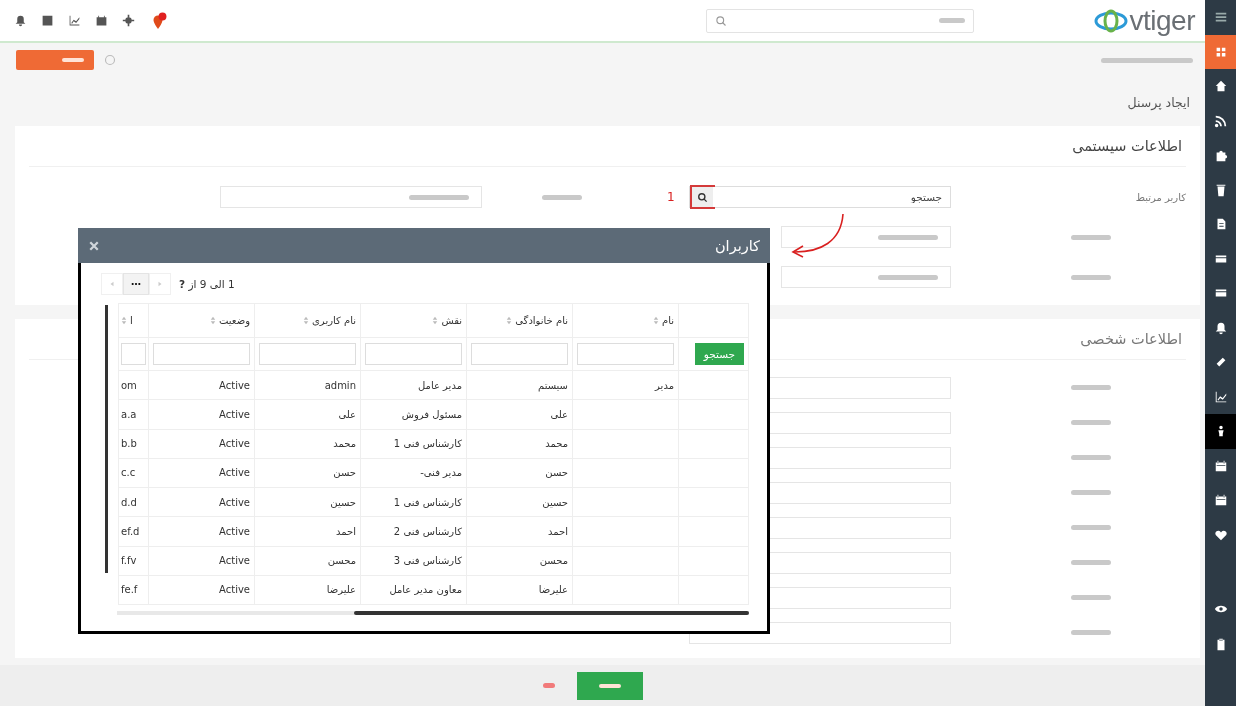 Image resolution: width=1236 pixels, height=706 pixels. Describe the element at coordinates (1160, 197) in the screenshot. I see `field-label: کاربر مرتبط` at that location.